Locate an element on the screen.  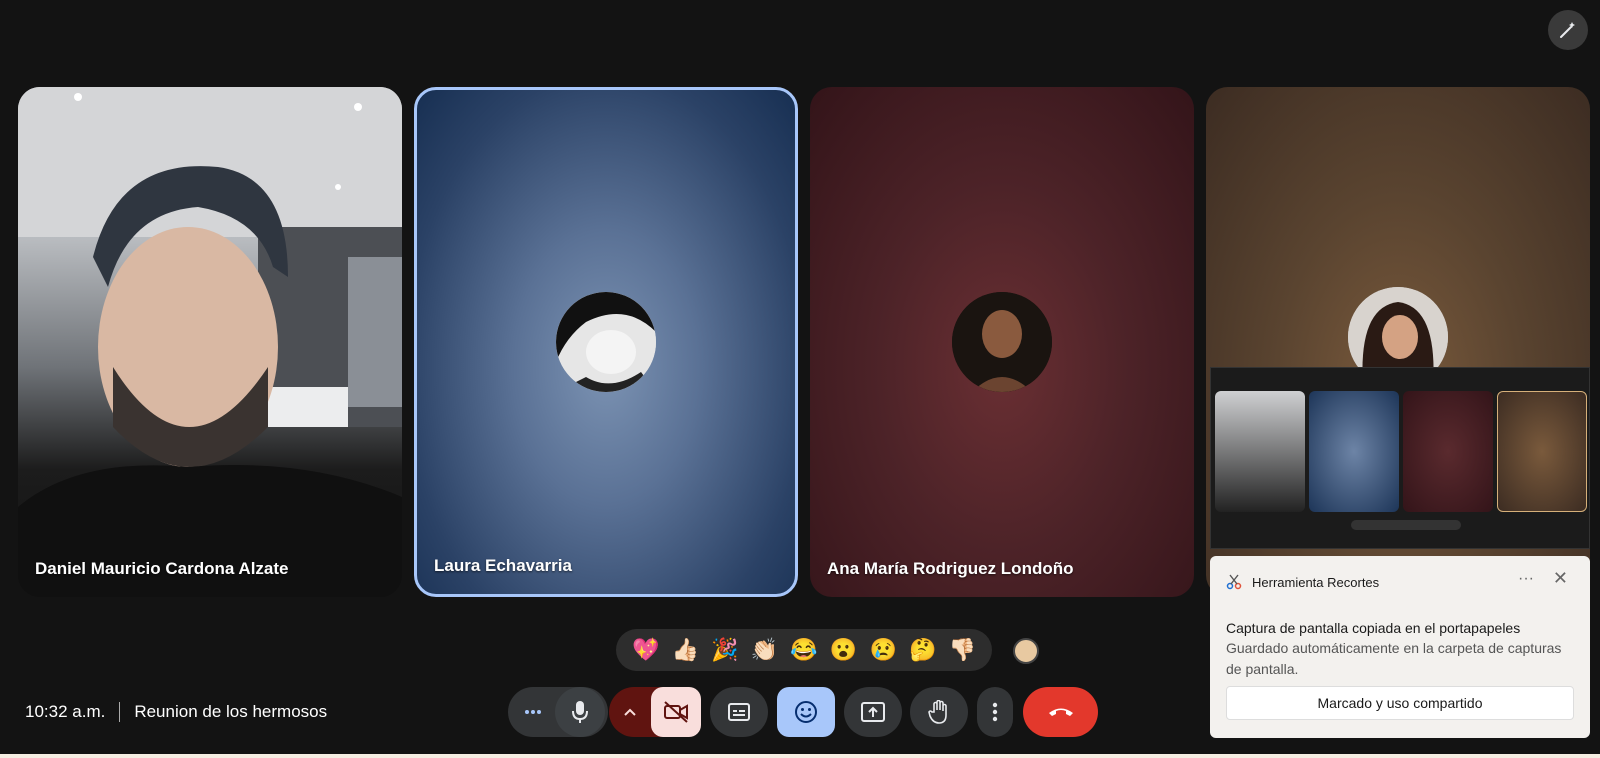
camera-off-icon is located at coordinates (676, 712).